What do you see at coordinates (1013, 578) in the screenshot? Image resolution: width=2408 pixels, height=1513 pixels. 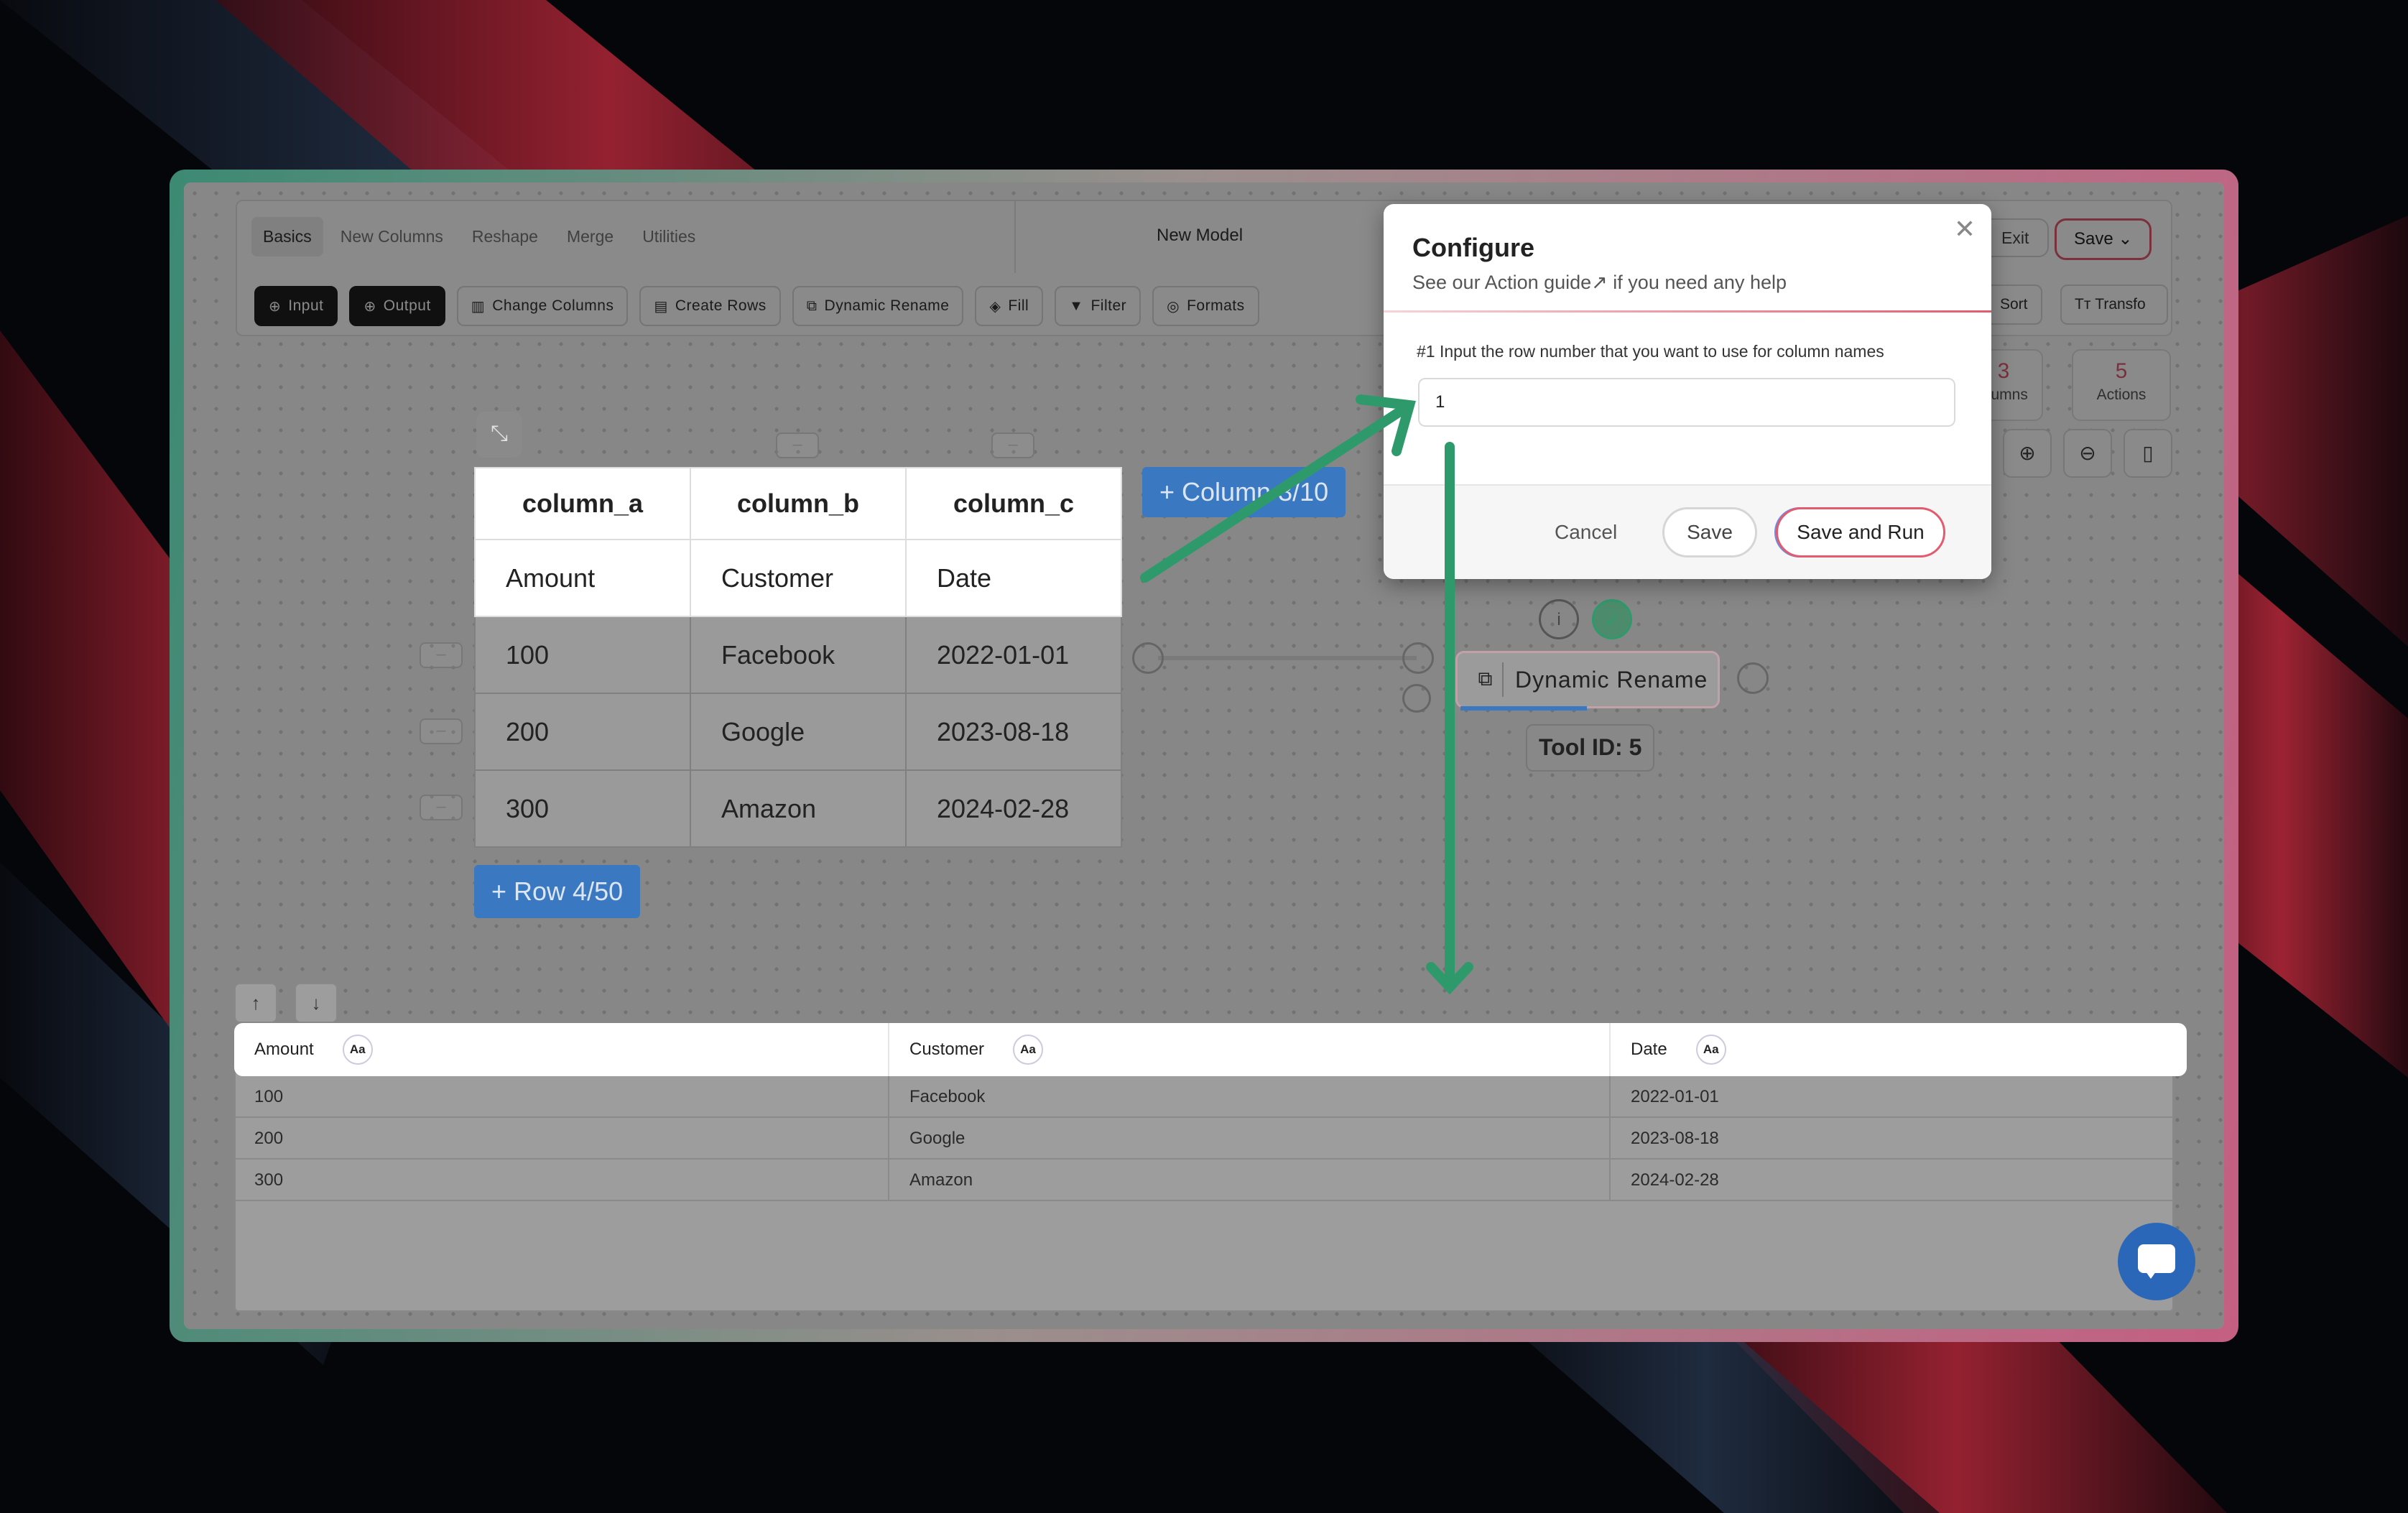 I see `table-cell: Date` at bounding box center [1013, 578].